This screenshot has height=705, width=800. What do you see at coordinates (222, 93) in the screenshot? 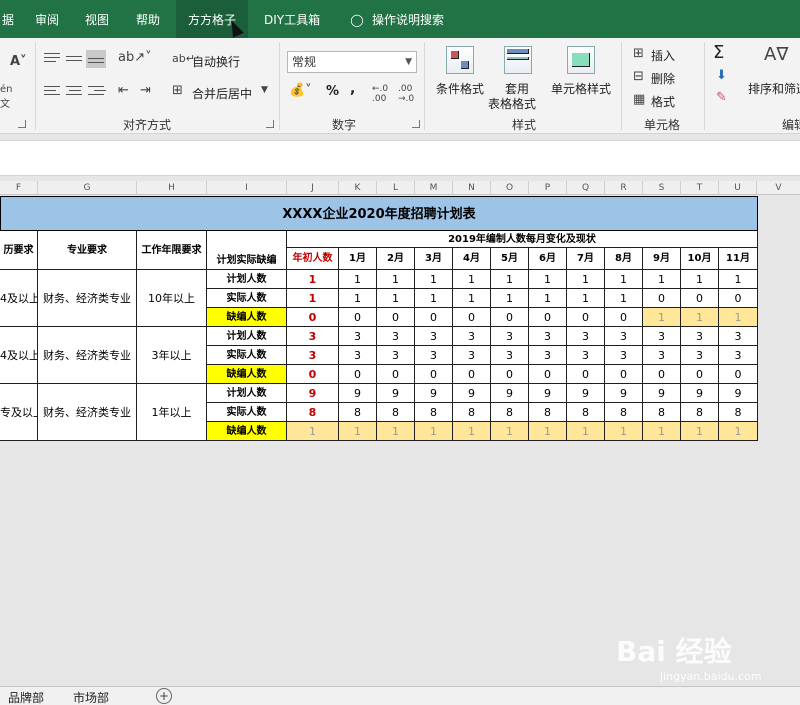
I see `merge-center-button: 合并后居中` at bounding box center [222, 93].